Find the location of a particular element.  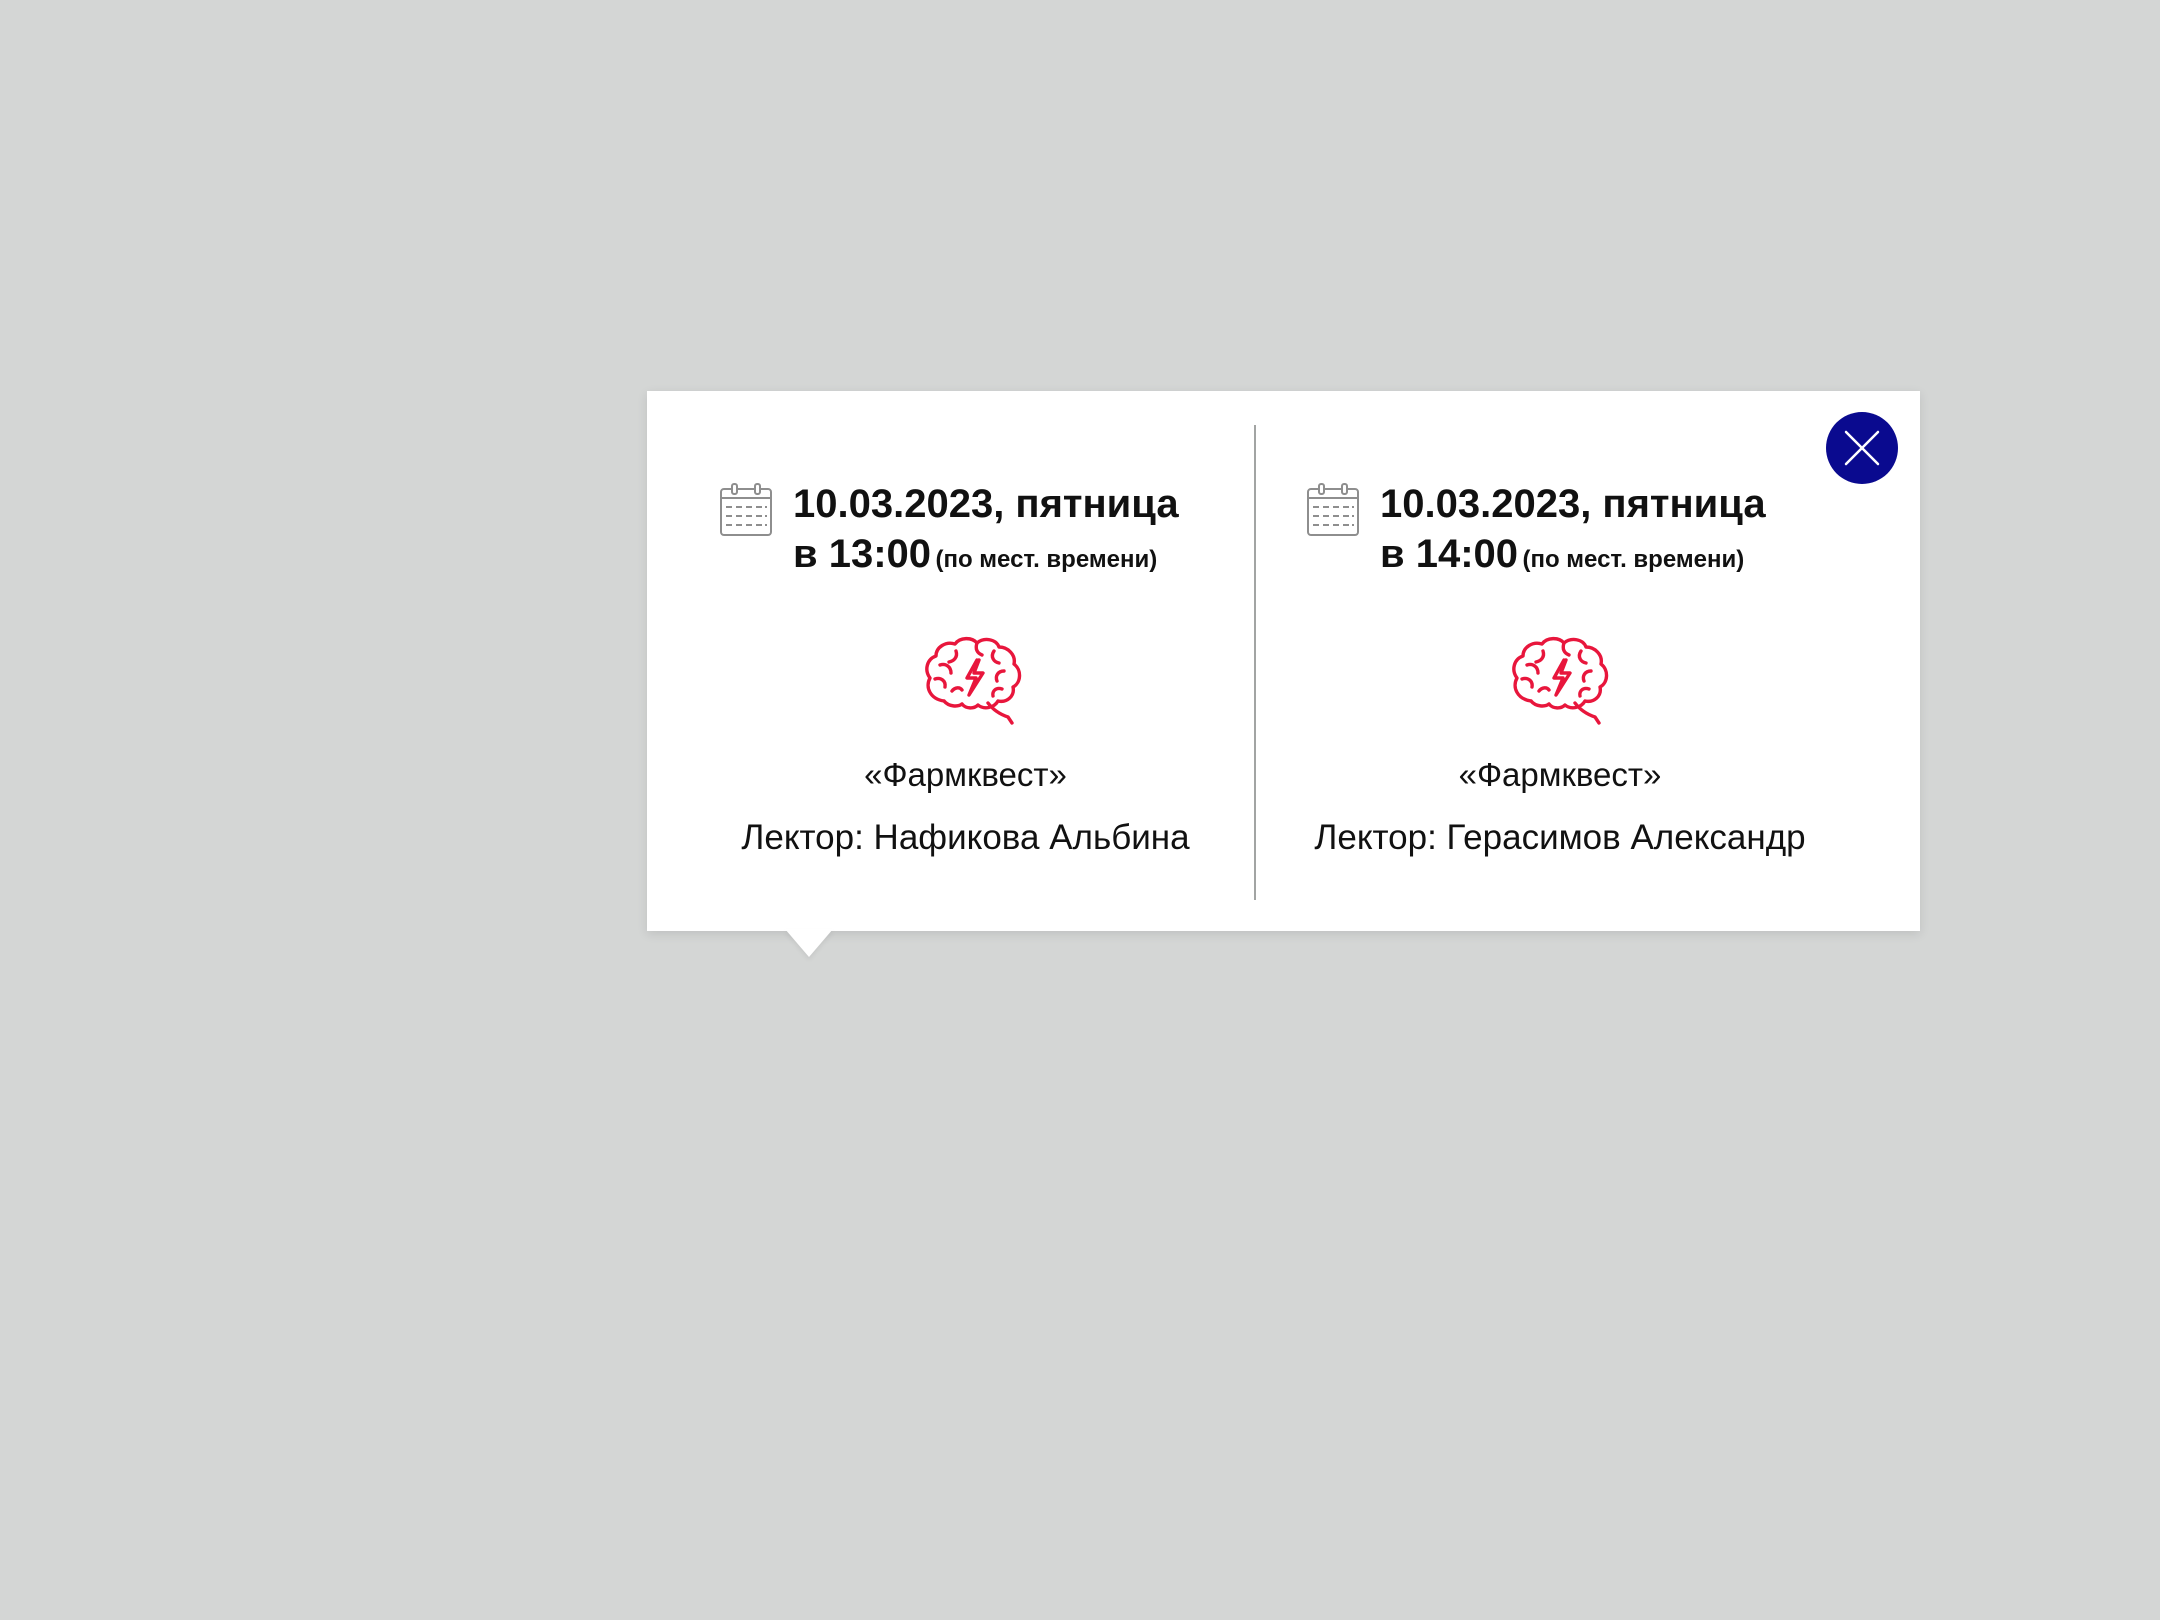

session-lector: Лектор: Нафикова Альбина is located at coordinates (965, 837).